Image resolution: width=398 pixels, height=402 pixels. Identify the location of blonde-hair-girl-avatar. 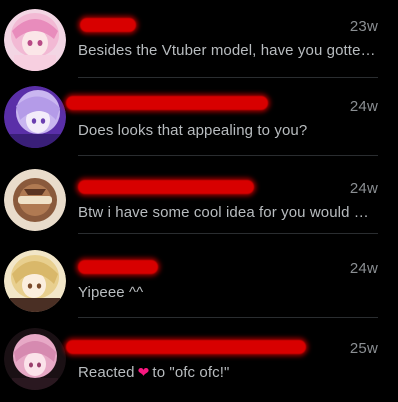
(35, 281).